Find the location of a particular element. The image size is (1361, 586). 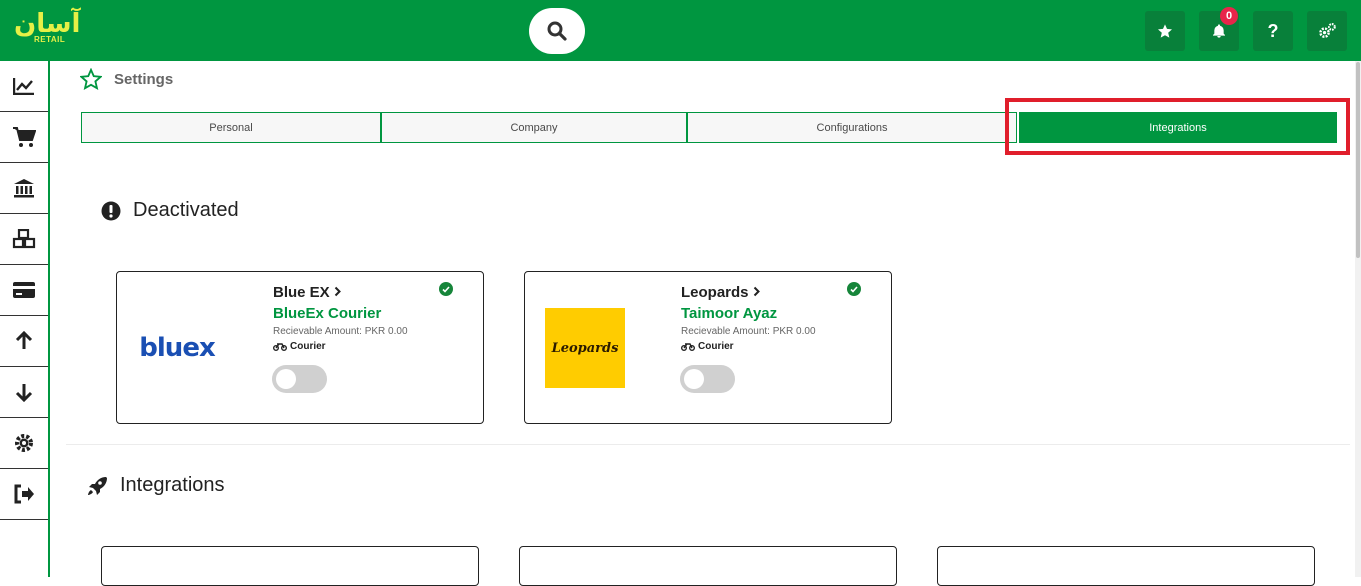

bell-icon is located at coordinates (1219, 31).